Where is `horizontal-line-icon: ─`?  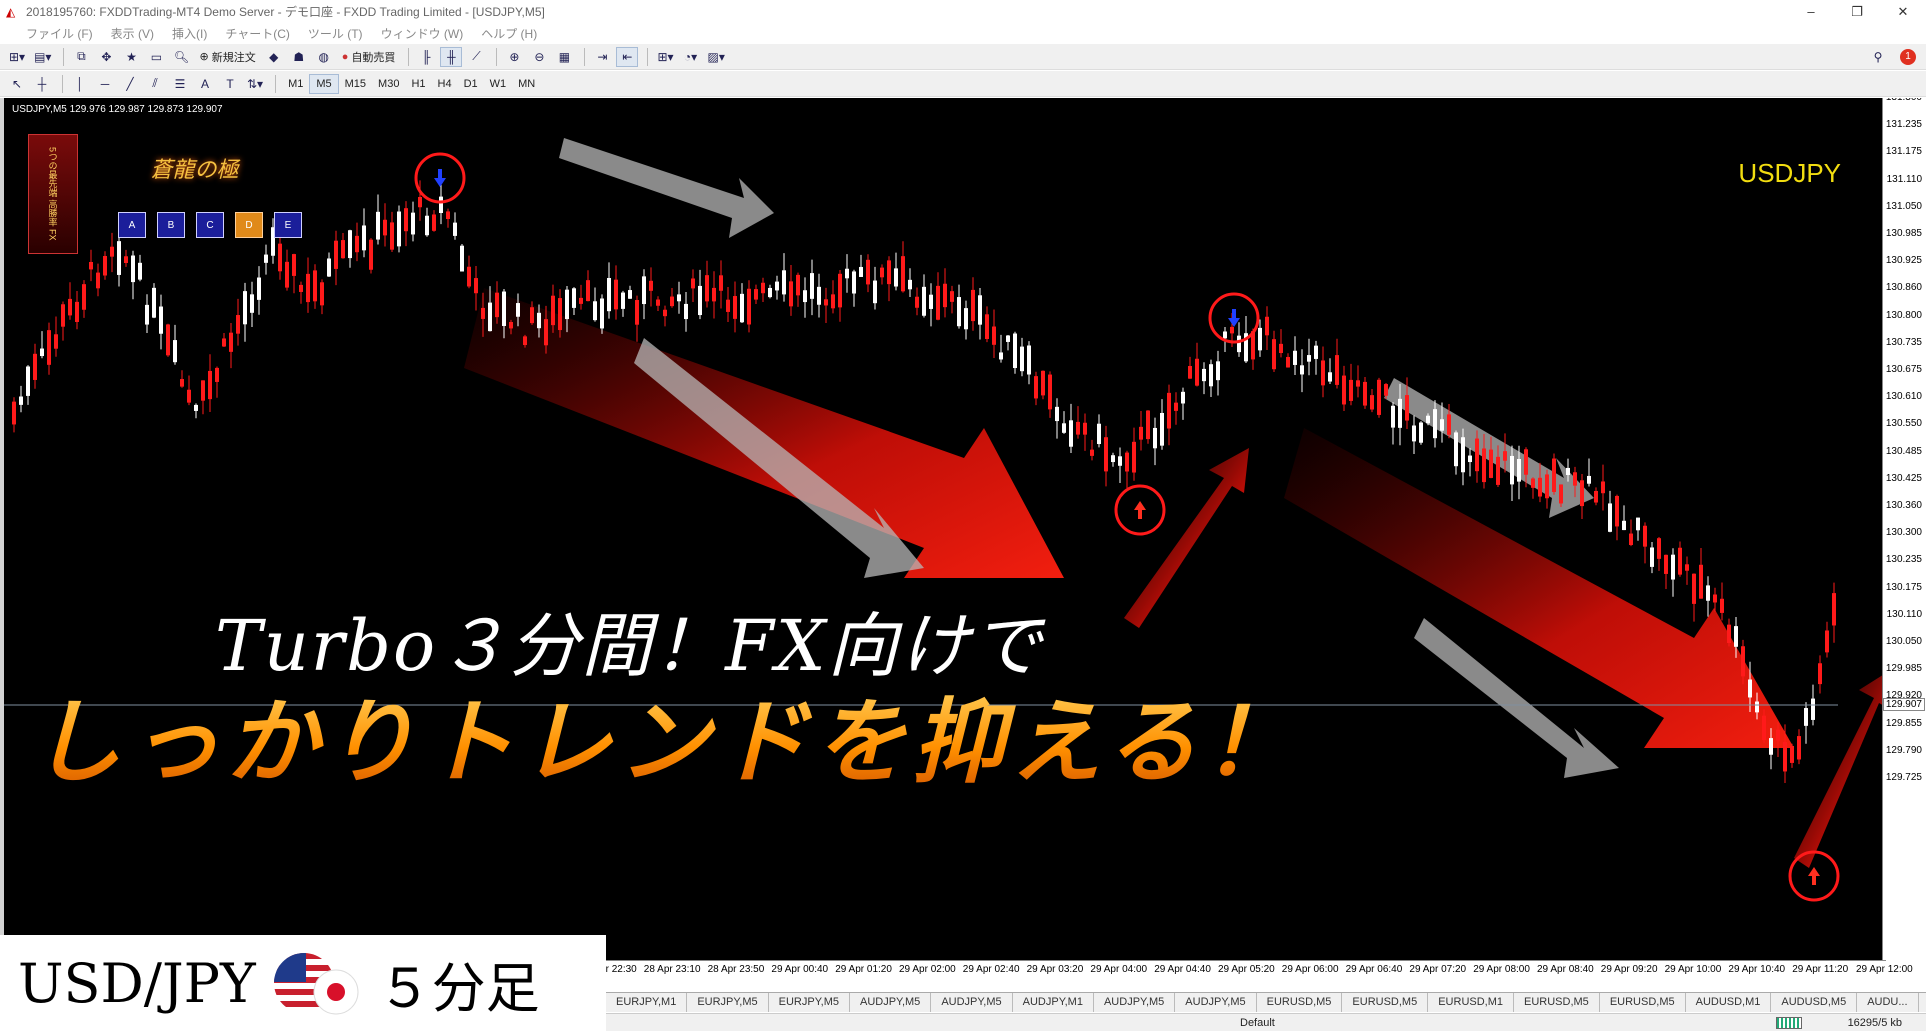
horizontal-line-icon: ─ is located at coordinates (105, 84).